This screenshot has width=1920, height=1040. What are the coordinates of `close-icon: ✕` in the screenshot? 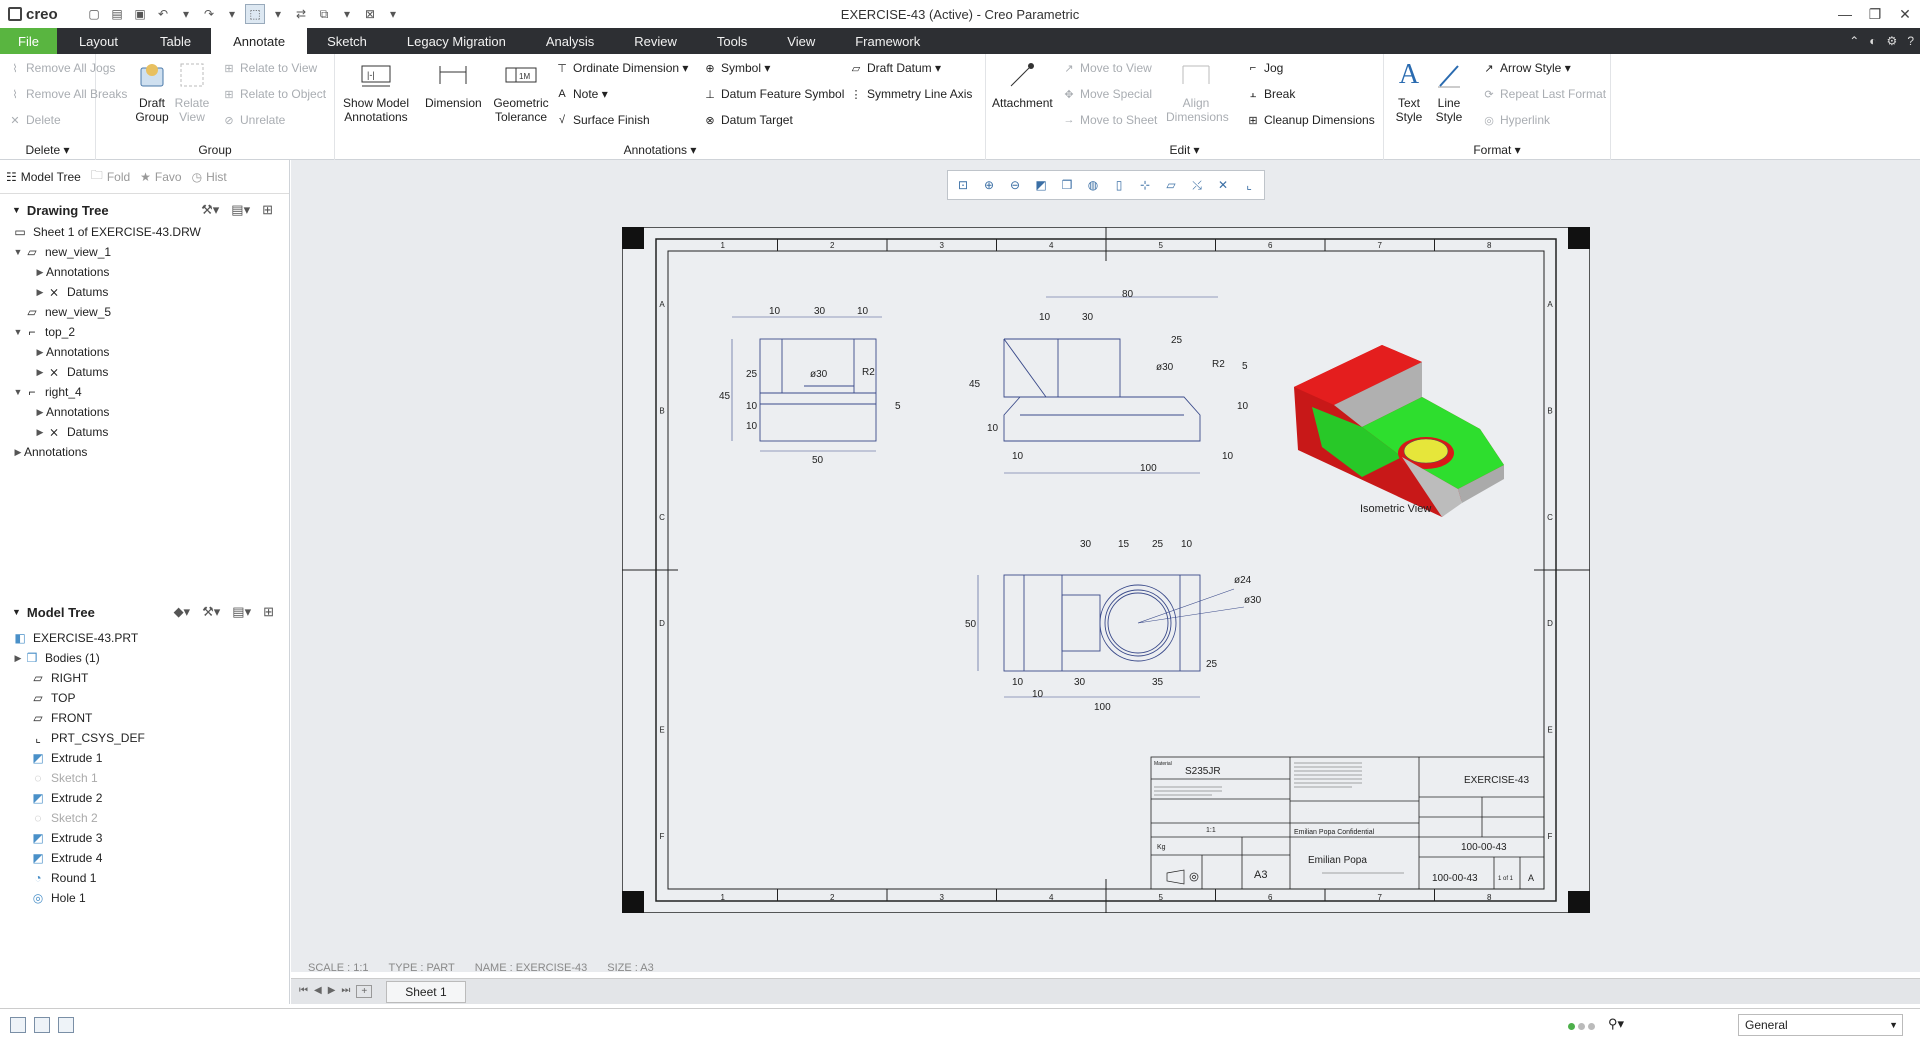 It's located at (1905, 14).